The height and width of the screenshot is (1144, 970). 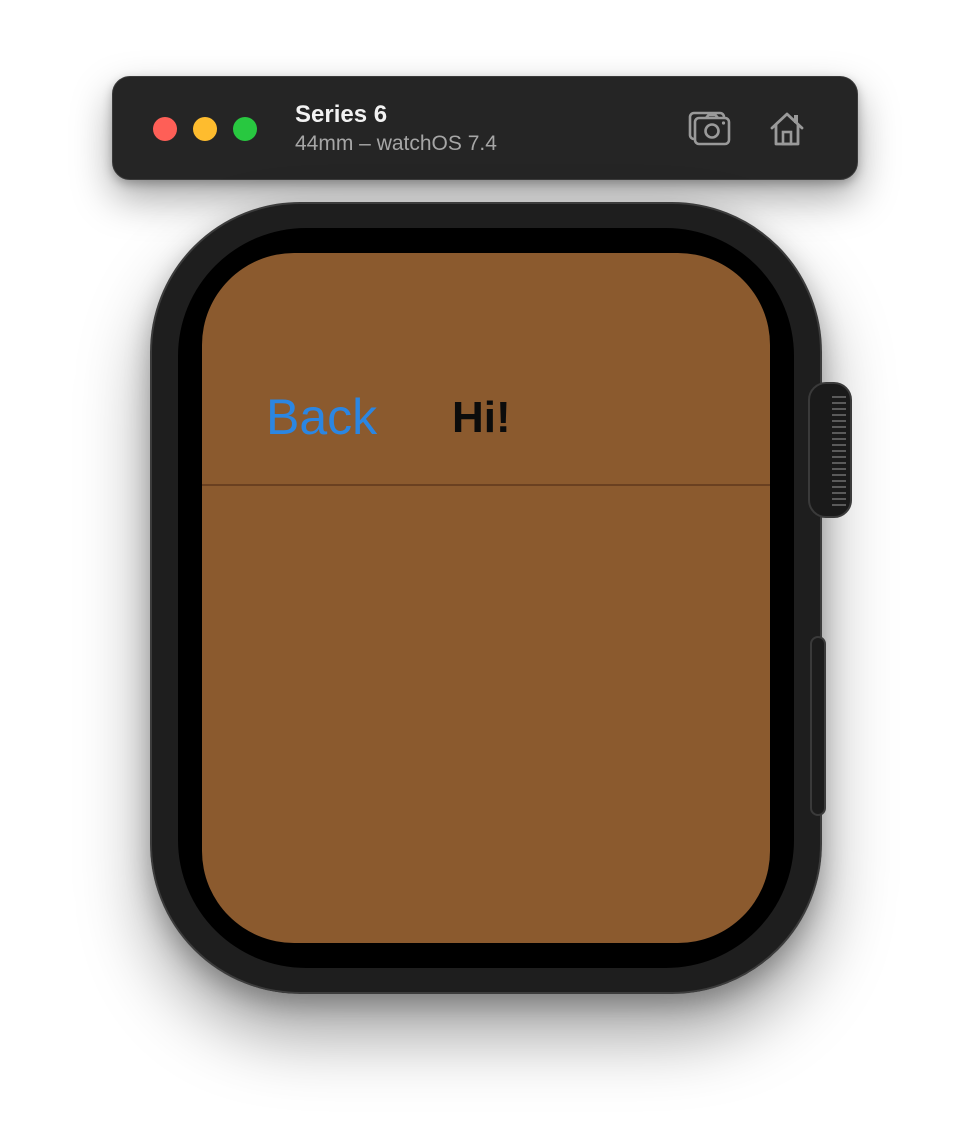 I want to click on home-button, so click(x=787, y=129).